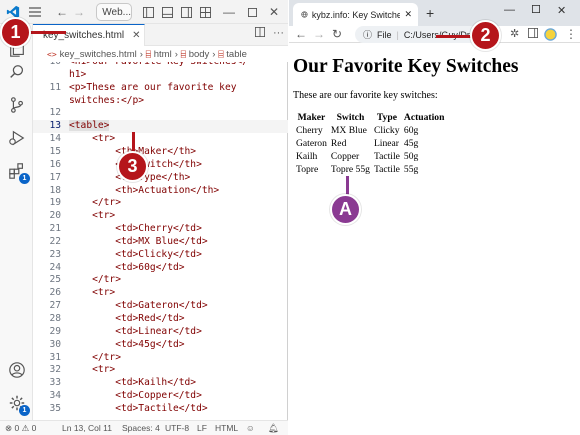  I want to click on extensions-icon: 1, so click(18, 172).